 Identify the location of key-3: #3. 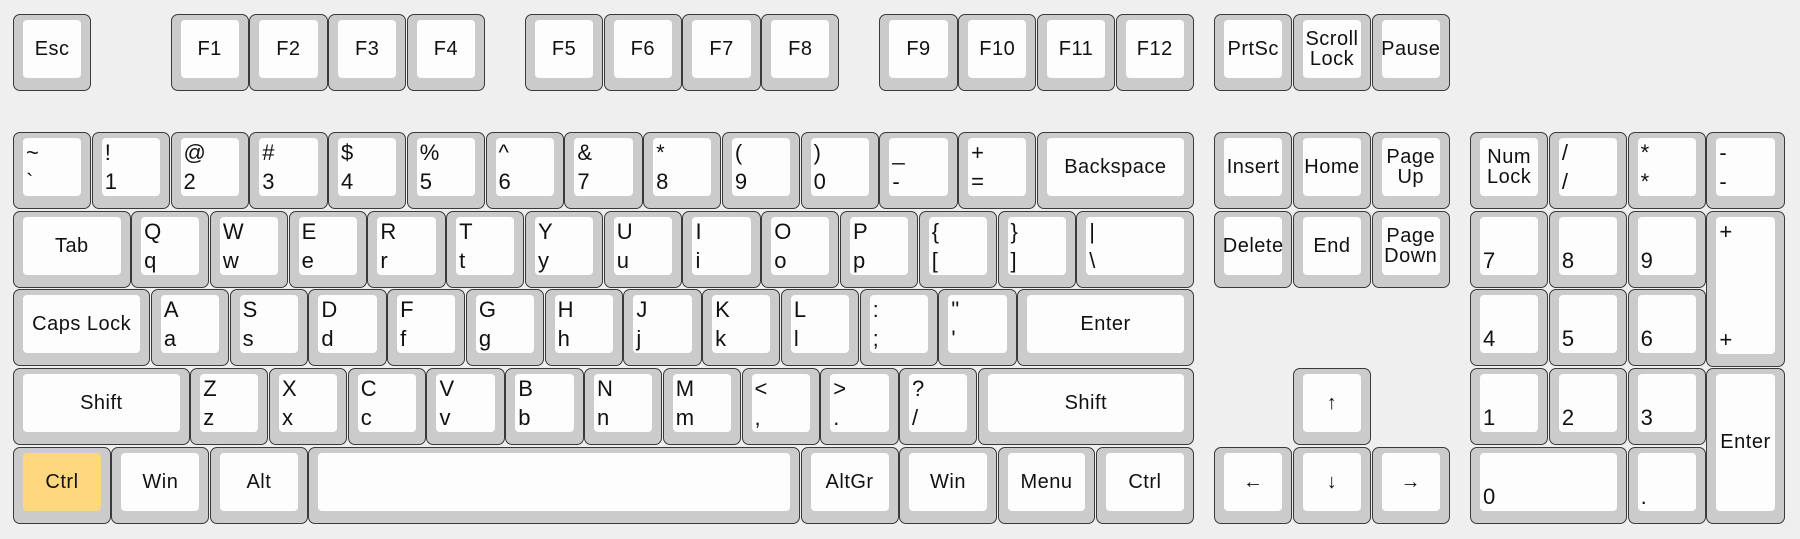
(288, 170).